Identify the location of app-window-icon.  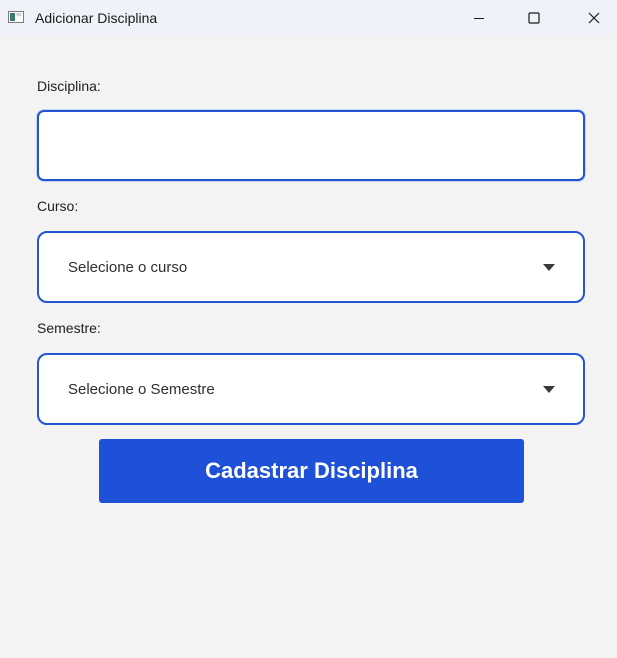
(16, 17).